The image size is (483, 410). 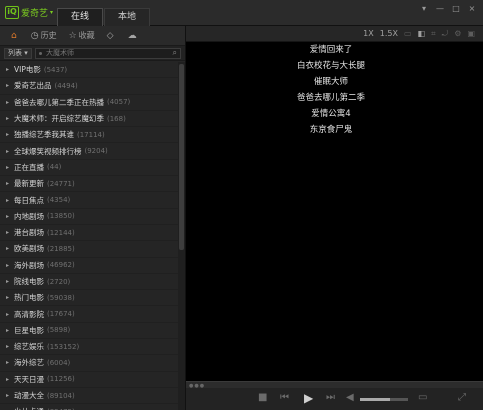 I want to click on channel-item: ▸ 动漫大全 (89104), so click(x=89, y=396).